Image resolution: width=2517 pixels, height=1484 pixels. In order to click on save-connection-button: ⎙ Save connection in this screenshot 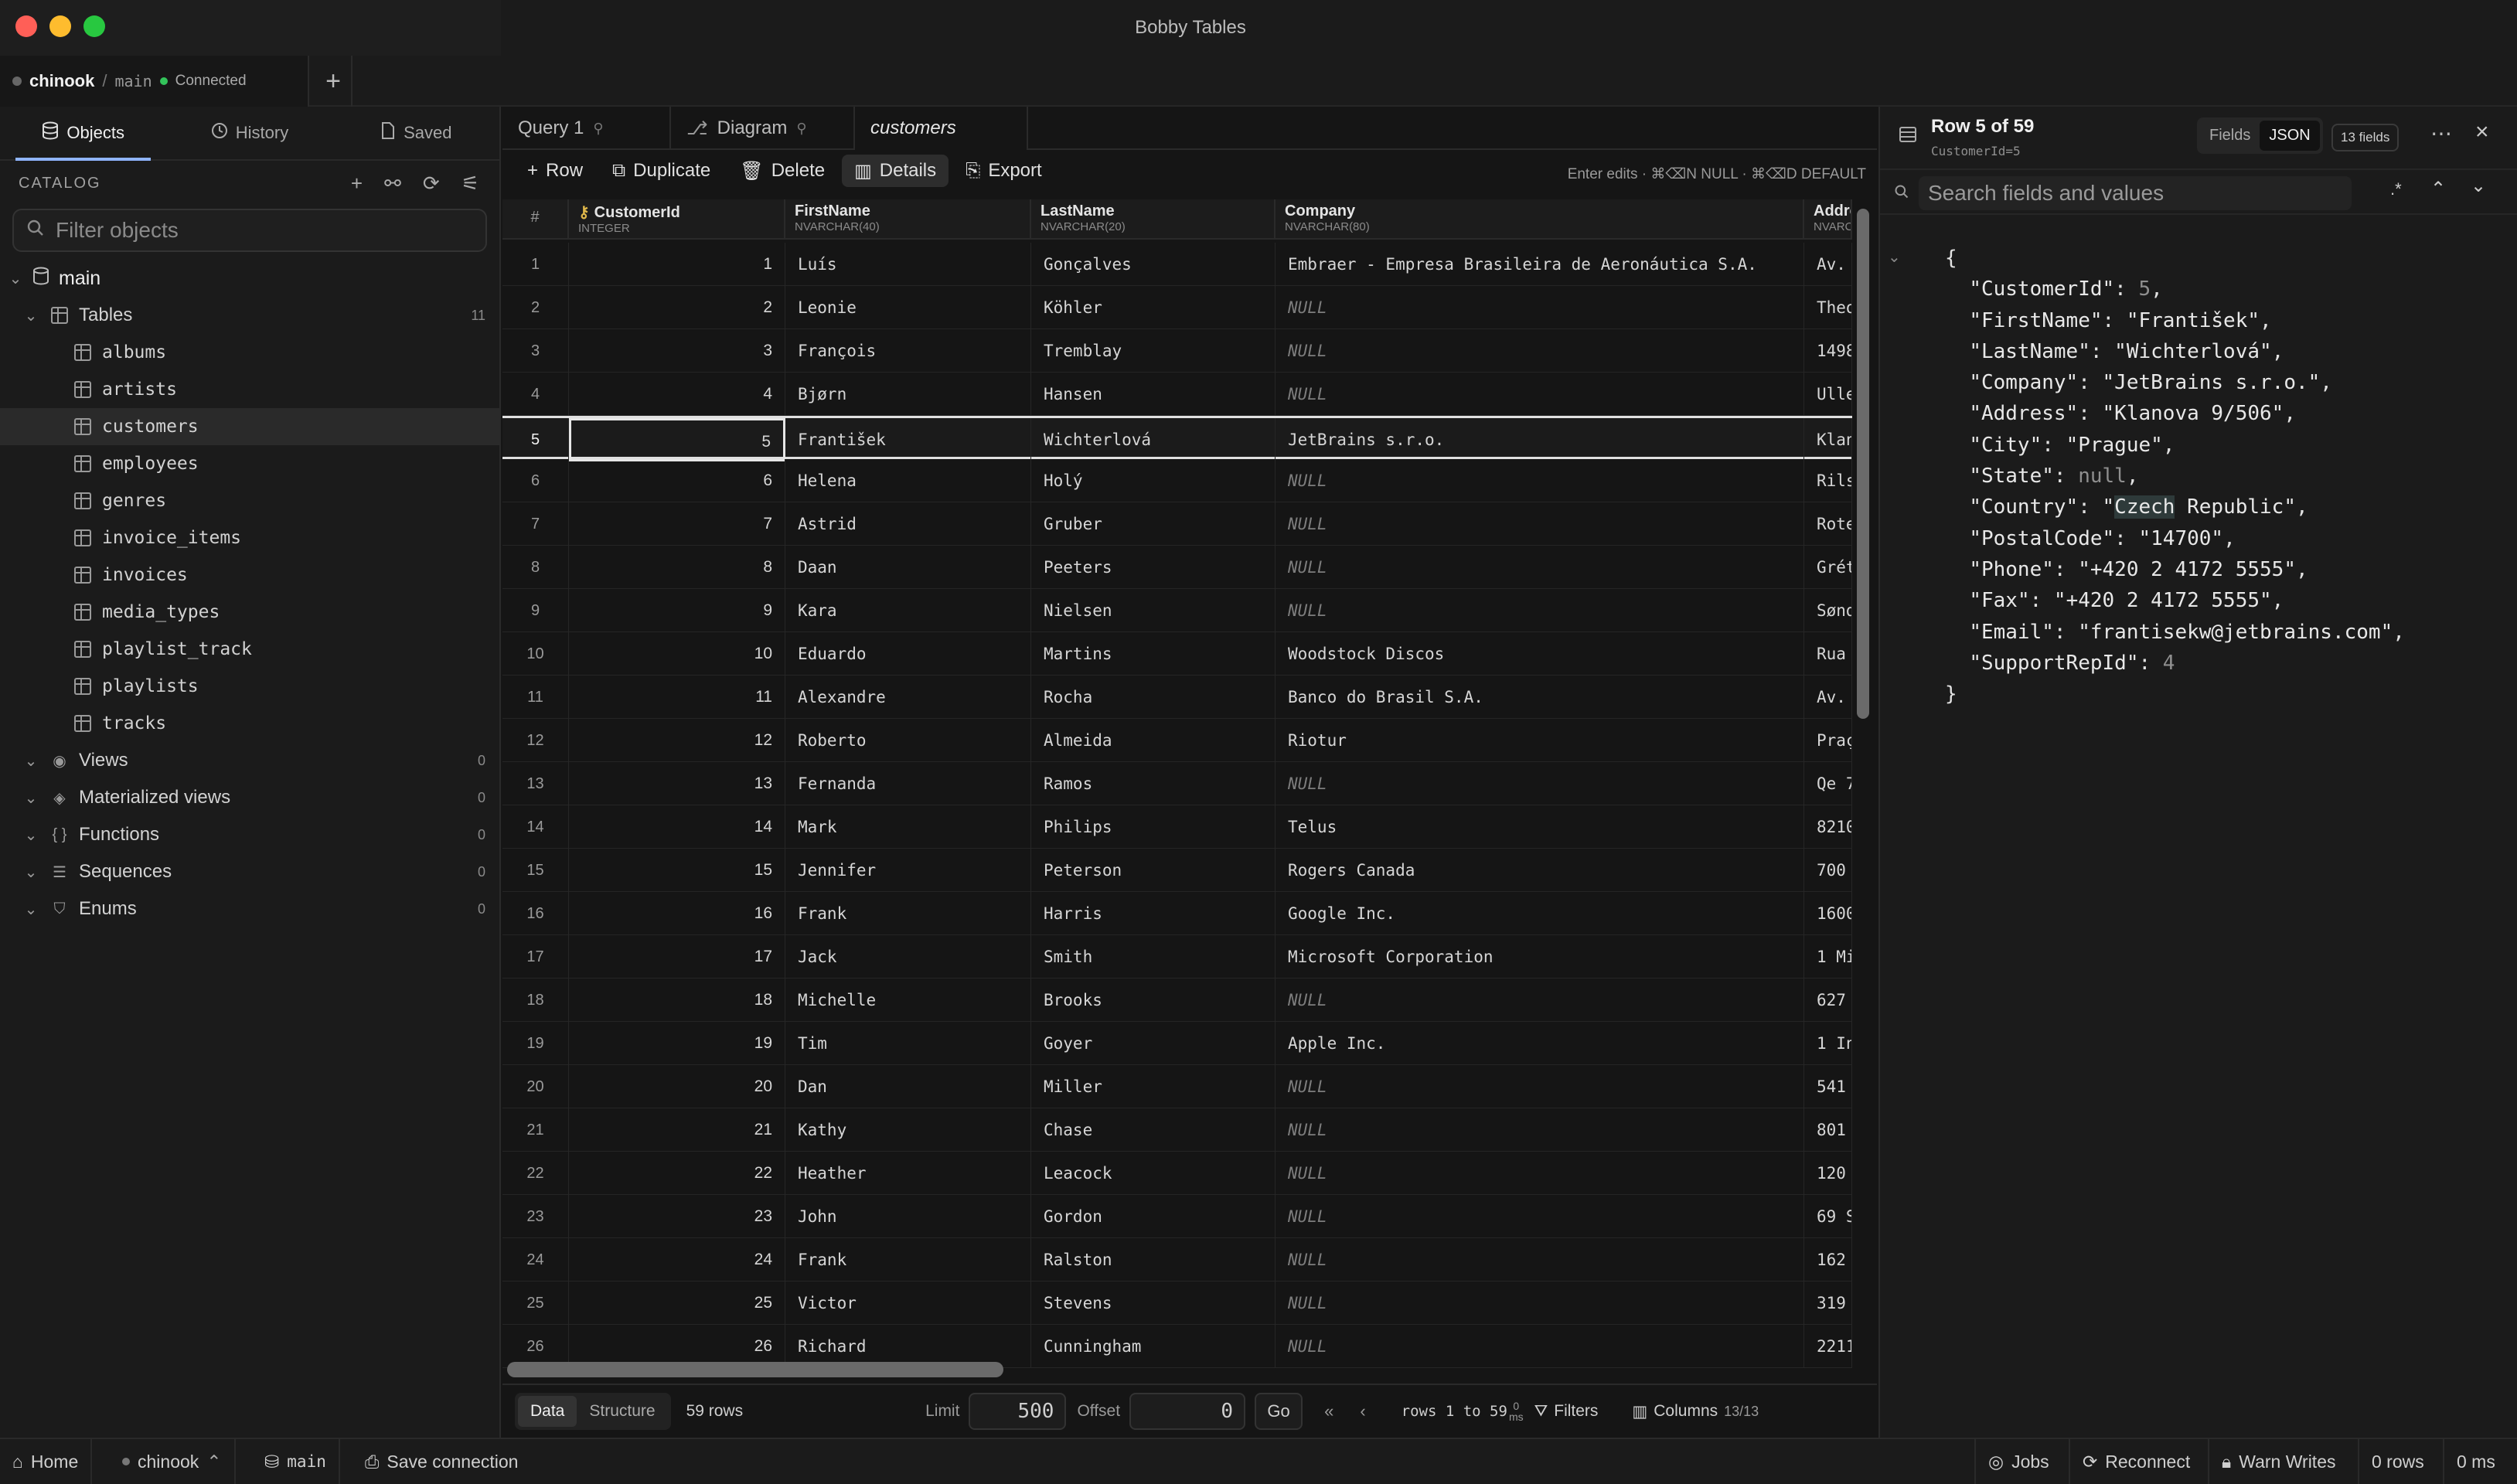, I will do `click(441, 1461)`.